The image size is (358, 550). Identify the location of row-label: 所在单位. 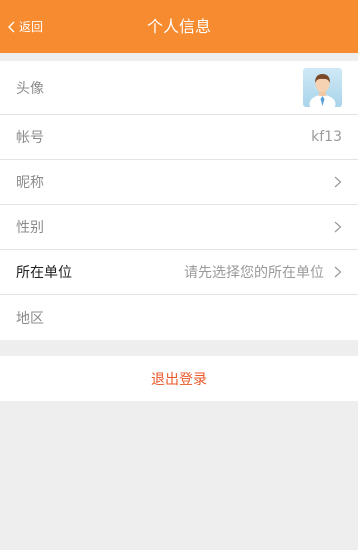
(44, 273).